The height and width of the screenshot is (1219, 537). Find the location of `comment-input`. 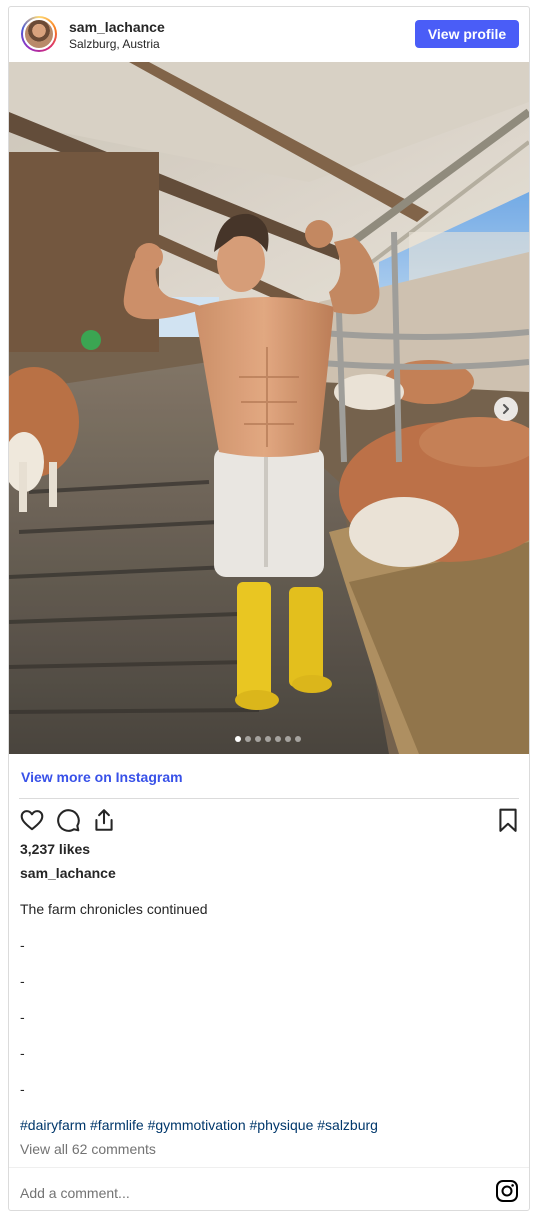

comment-input is located at coordinates (250, 1193).